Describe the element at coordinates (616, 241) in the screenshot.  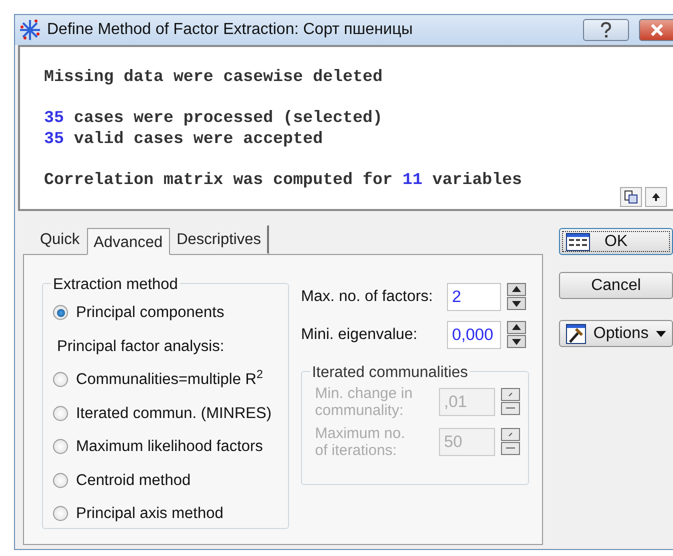
I see `ok-button: OK` at that location.